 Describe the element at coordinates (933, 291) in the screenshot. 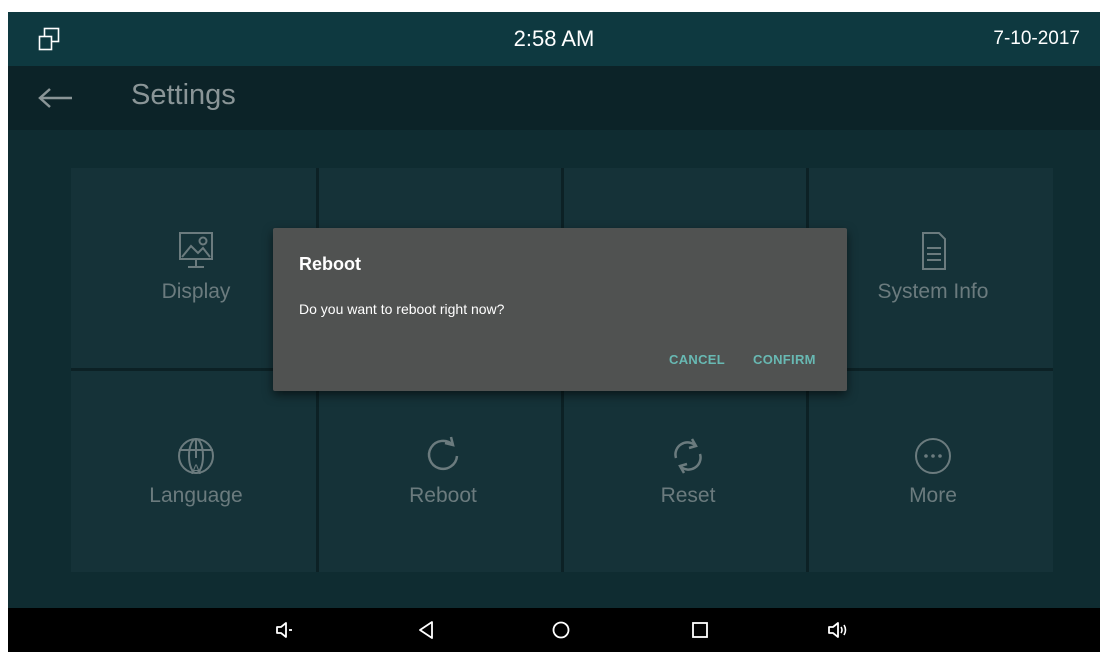

I see `tile-label: System Info` at that location.